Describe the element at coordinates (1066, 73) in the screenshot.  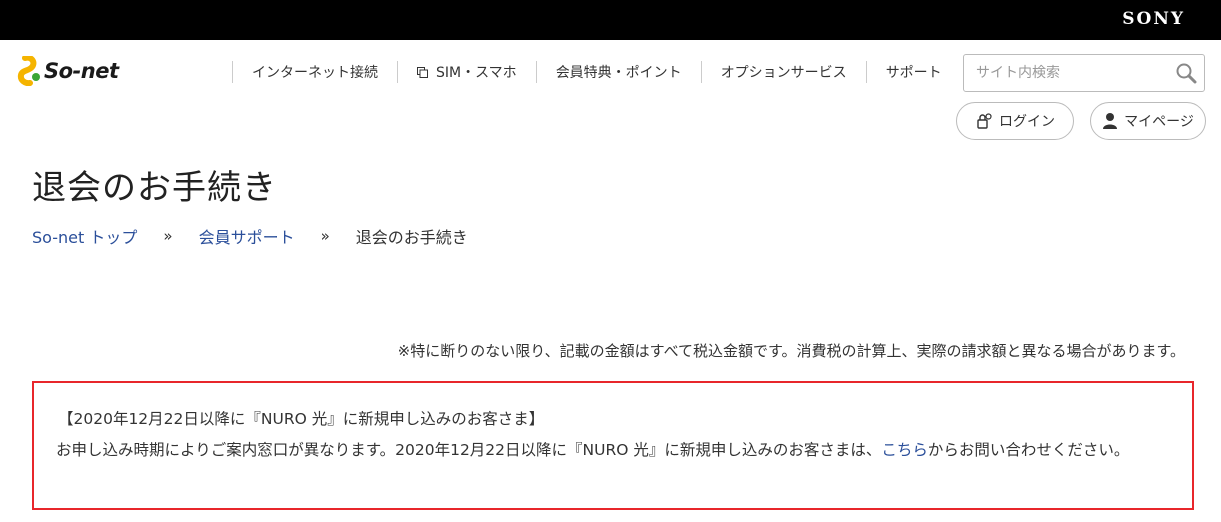
I see `search-input` at that location.